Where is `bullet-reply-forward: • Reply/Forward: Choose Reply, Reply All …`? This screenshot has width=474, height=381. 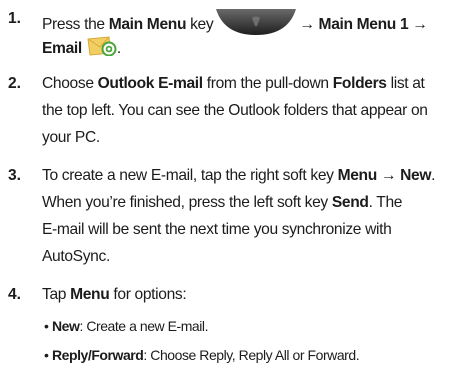
bullet-reply-forward: • Reply/Forward: Choose Reply, Reply All … is located at coordinates (202, 355).